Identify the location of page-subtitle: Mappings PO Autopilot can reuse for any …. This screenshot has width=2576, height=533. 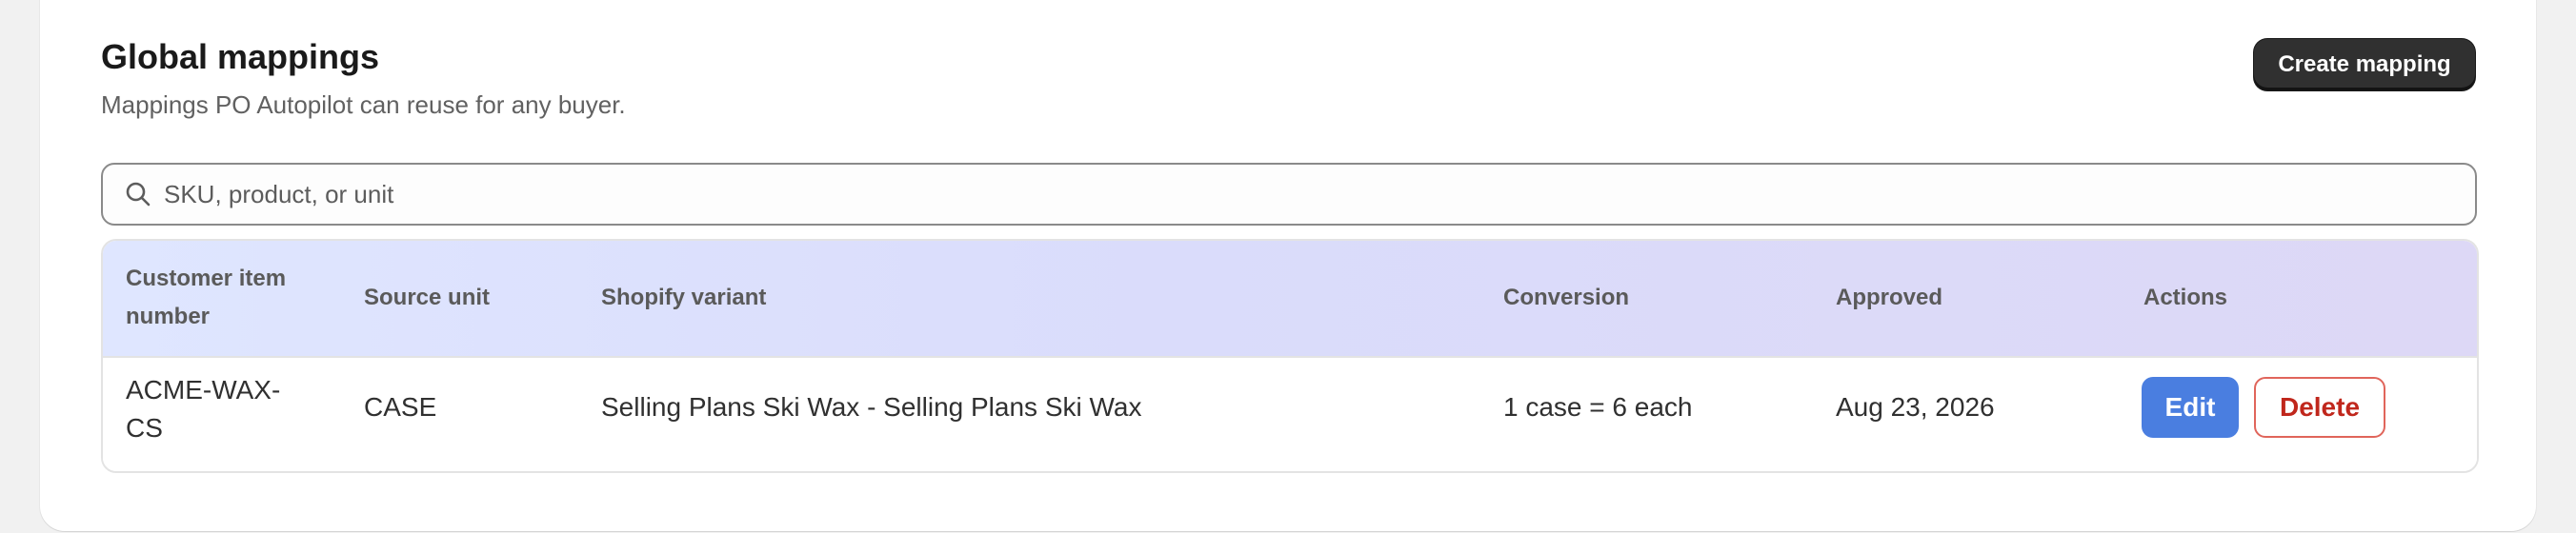
(364, 104).